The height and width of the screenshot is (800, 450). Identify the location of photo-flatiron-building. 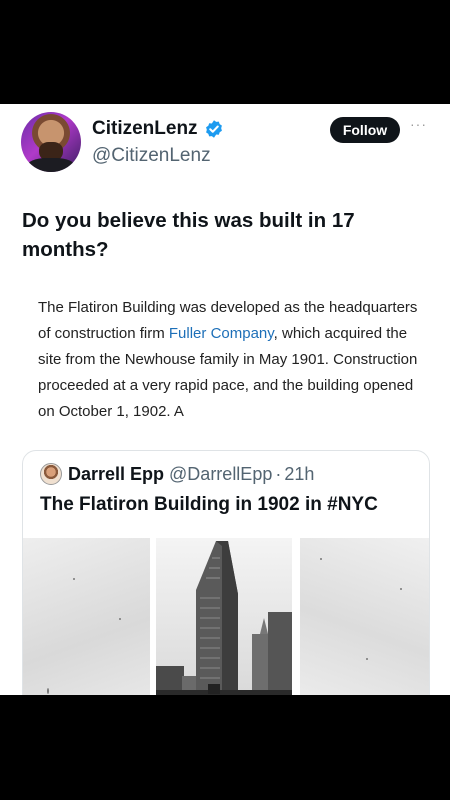
(224, 616).